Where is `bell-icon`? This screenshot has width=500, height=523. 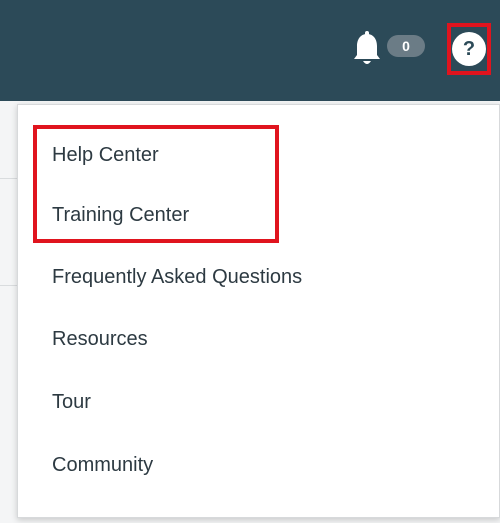 bell-icon is located at coordinates (367, 49).